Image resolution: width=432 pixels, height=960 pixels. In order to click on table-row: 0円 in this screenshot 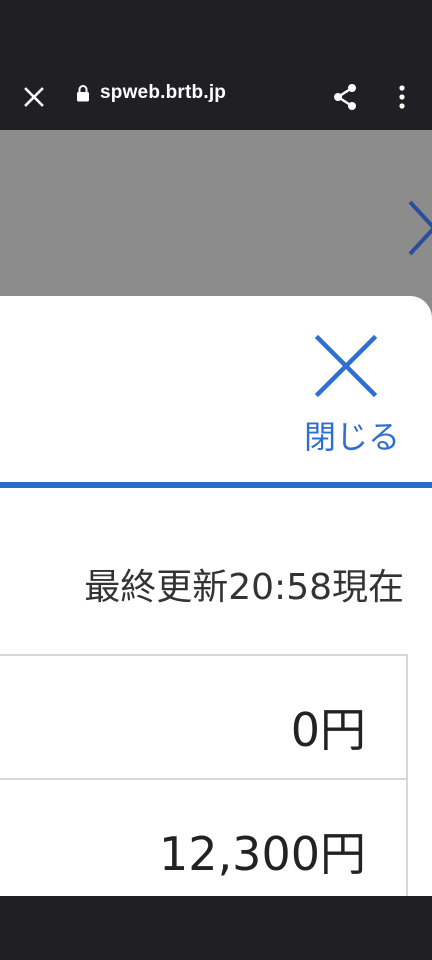, I will do `click(203, 718)`.